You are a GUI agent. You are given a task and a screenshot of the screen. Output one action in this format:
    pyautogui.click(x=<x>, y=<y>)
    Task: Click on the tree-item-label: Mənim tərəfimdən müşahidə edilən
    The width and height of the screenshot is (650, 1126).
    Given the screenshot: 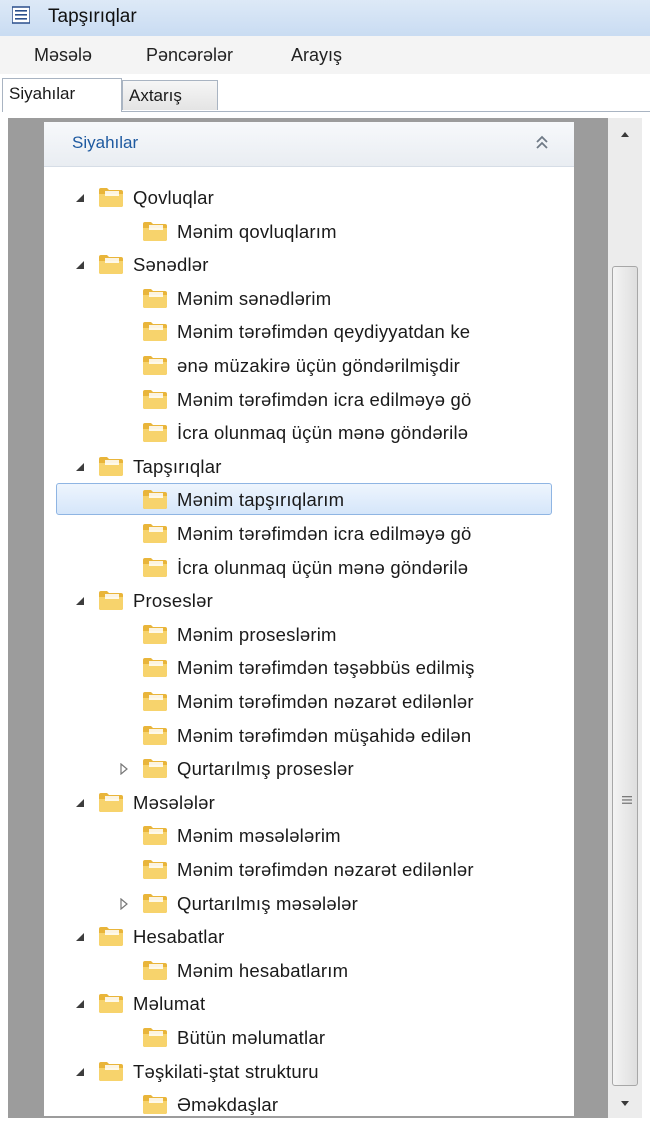 What is the action you would take?
    pyautogui.click(x=324, y=735)
    